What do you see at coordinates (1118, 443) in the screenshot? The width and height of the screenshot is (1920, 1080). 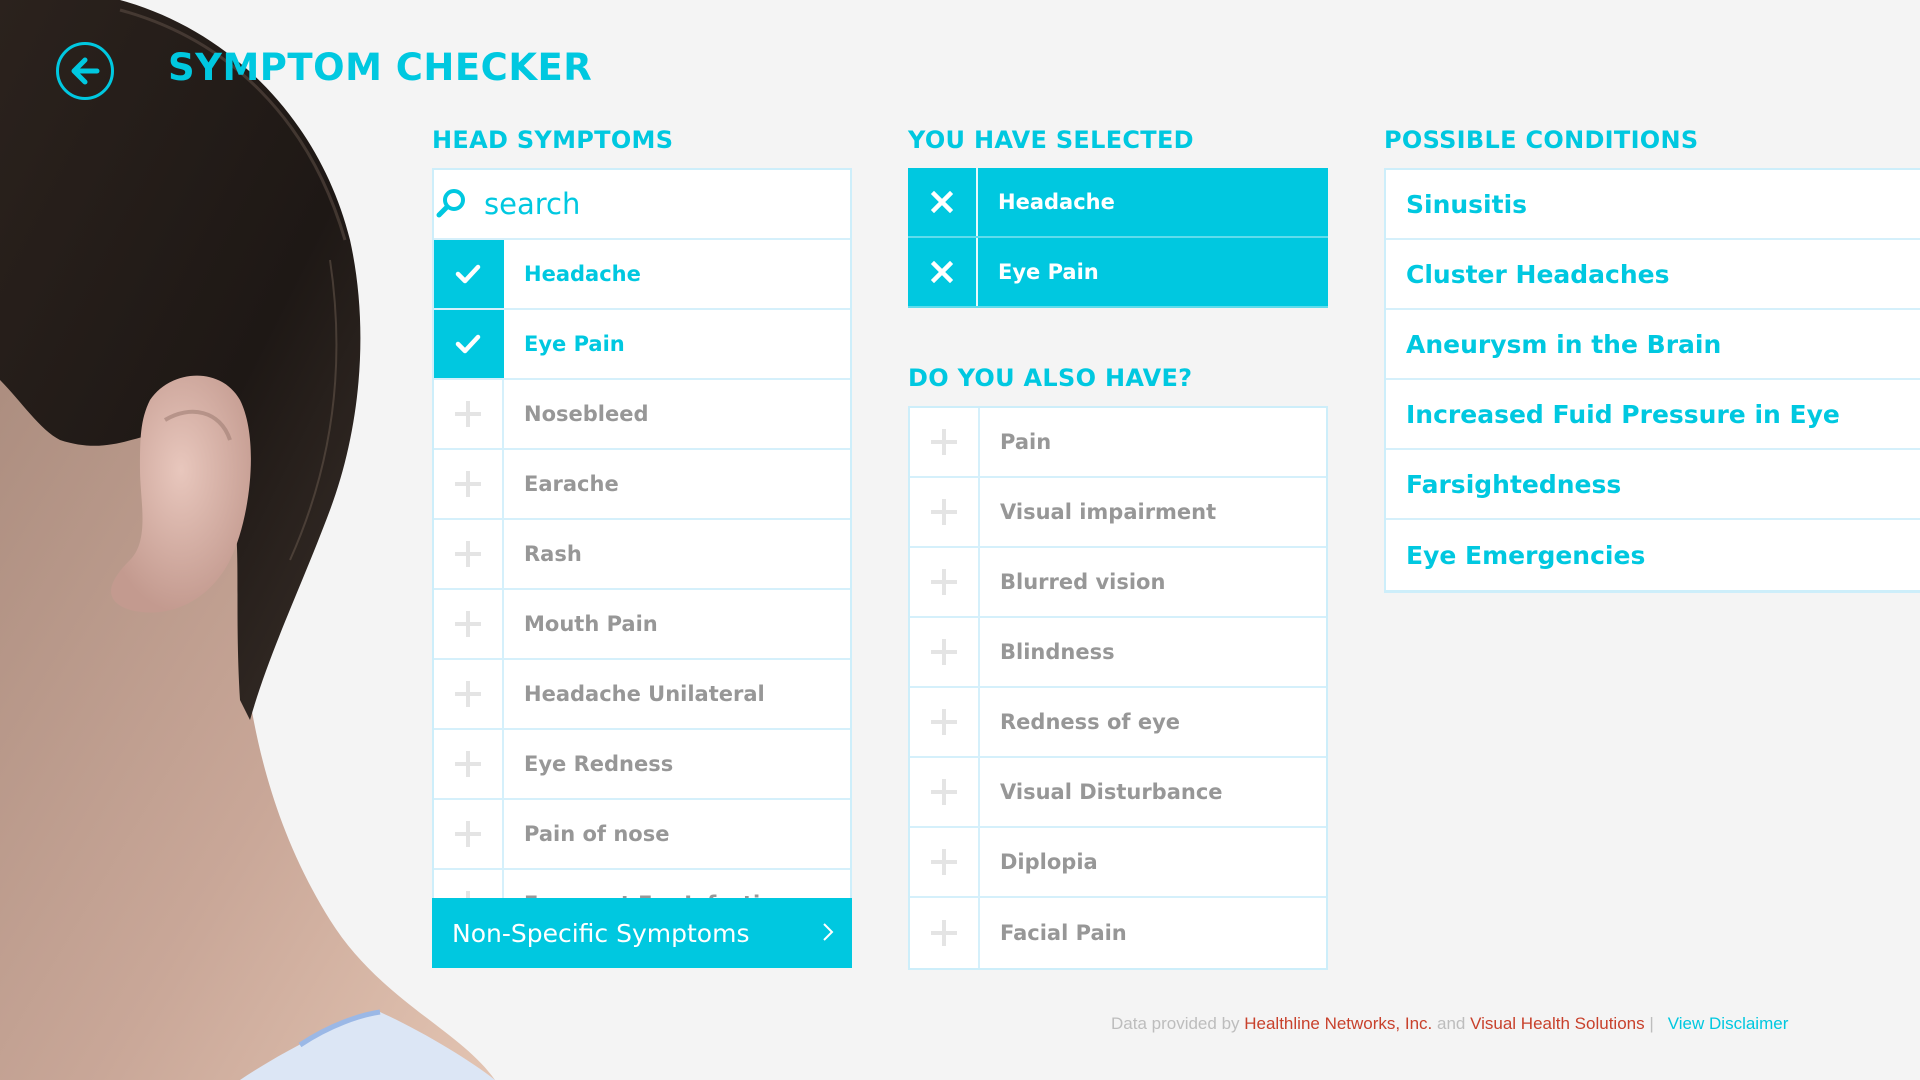 I see `also-have-item: Pain` at bounding box center [1118, 443].